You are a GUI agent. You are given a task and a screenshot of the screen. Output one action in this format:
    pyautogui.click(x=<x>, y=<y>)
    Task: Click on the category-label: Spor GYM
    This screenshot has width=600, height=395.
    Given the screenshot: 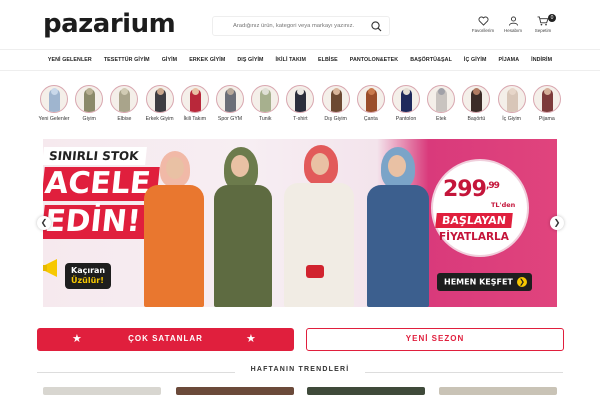 What is the action you would take?
    pyautogui.click(x=230, y=119)
    